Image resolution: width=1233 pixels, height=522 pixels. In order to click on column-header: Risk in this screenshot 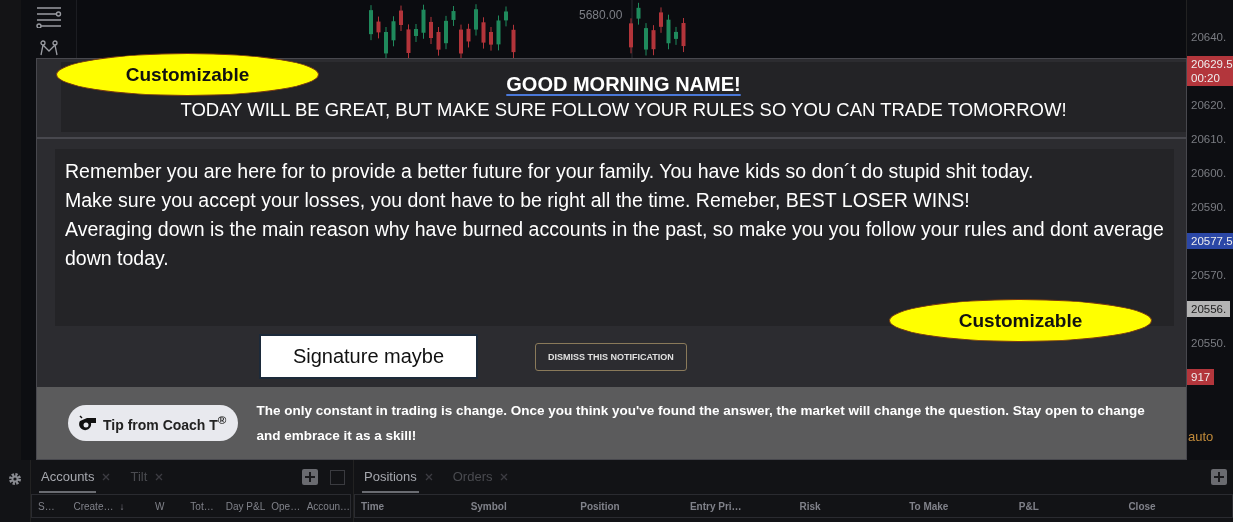, I will do `click(848, 506)`.